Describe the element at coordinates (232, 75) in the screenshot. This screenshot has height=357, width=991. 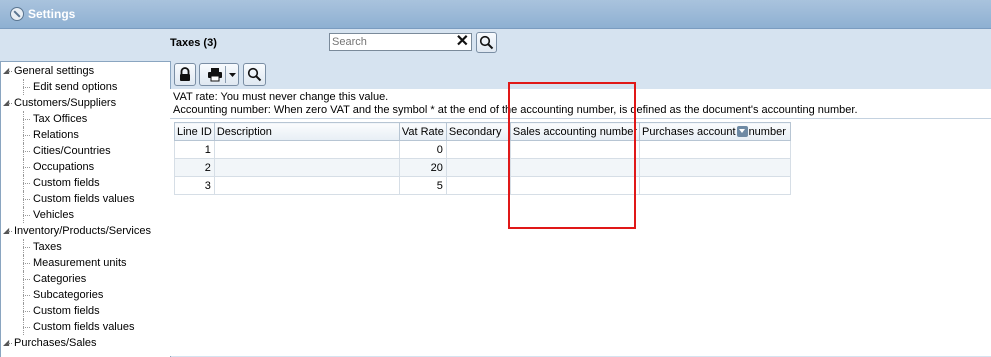
I see `dropdown-arrow-icon` at that location.